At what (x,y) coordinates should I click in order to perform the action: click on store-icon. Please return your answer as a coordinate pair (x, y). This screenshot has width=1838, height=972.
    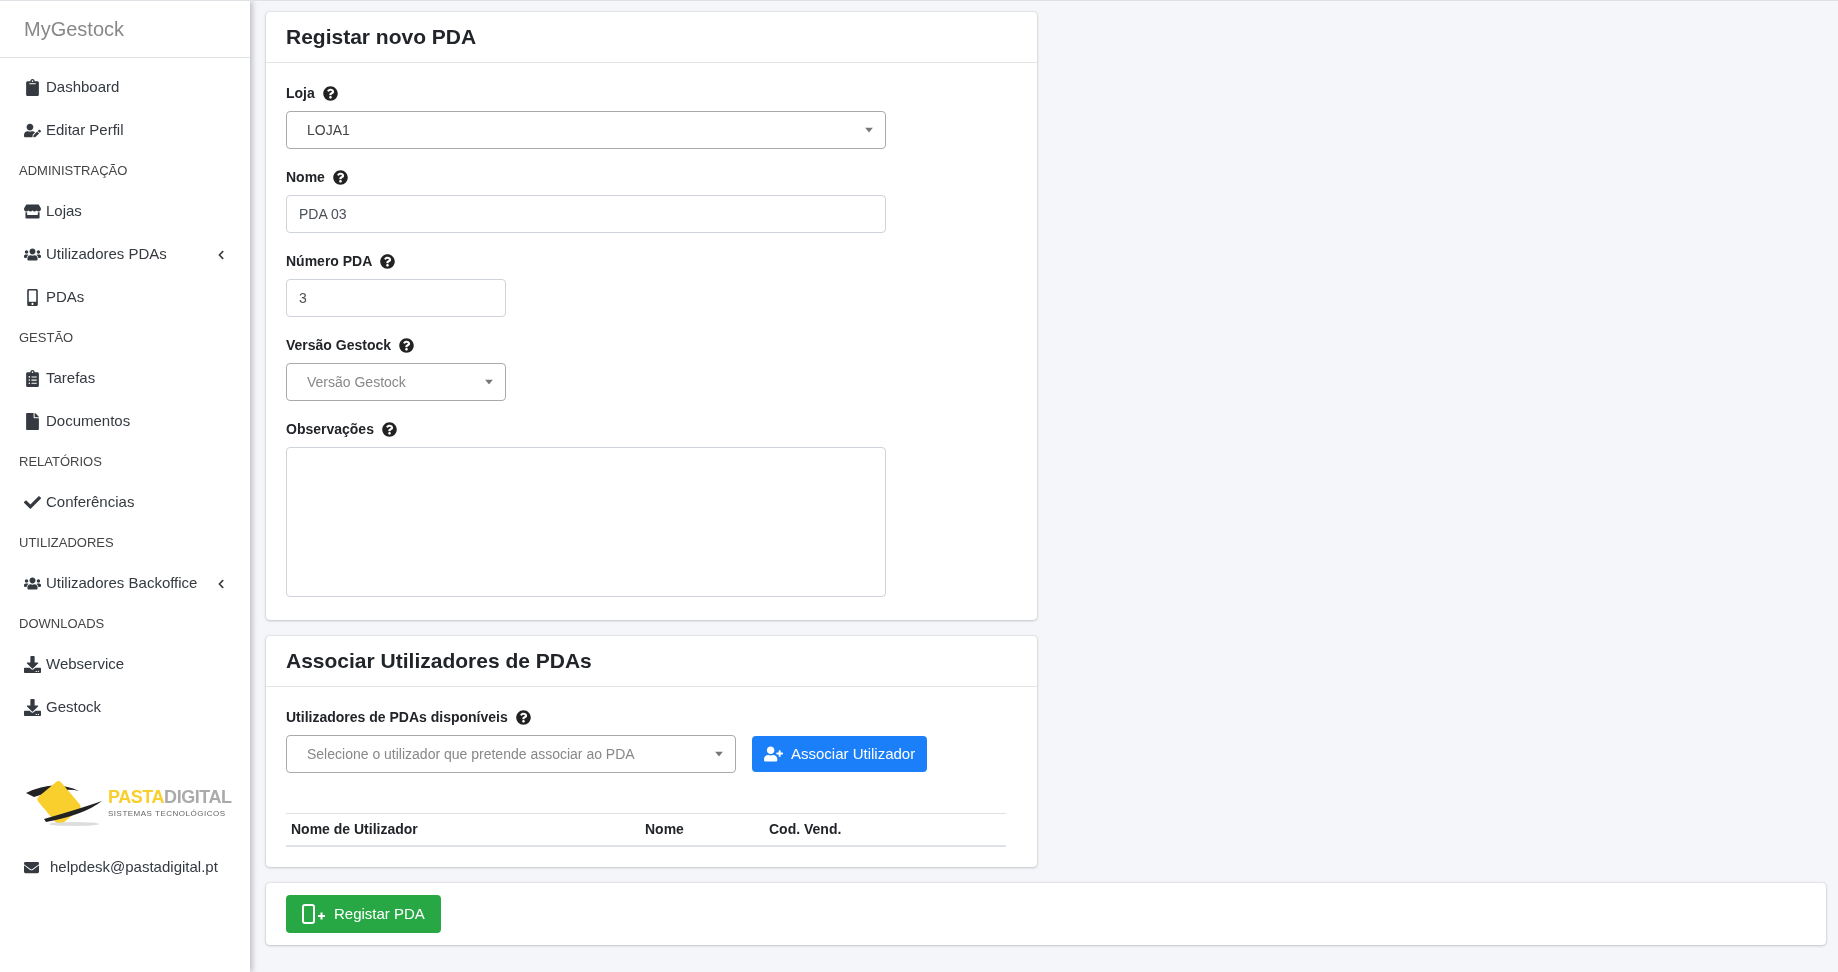
    Looking at the image, I should click on (32, 211).